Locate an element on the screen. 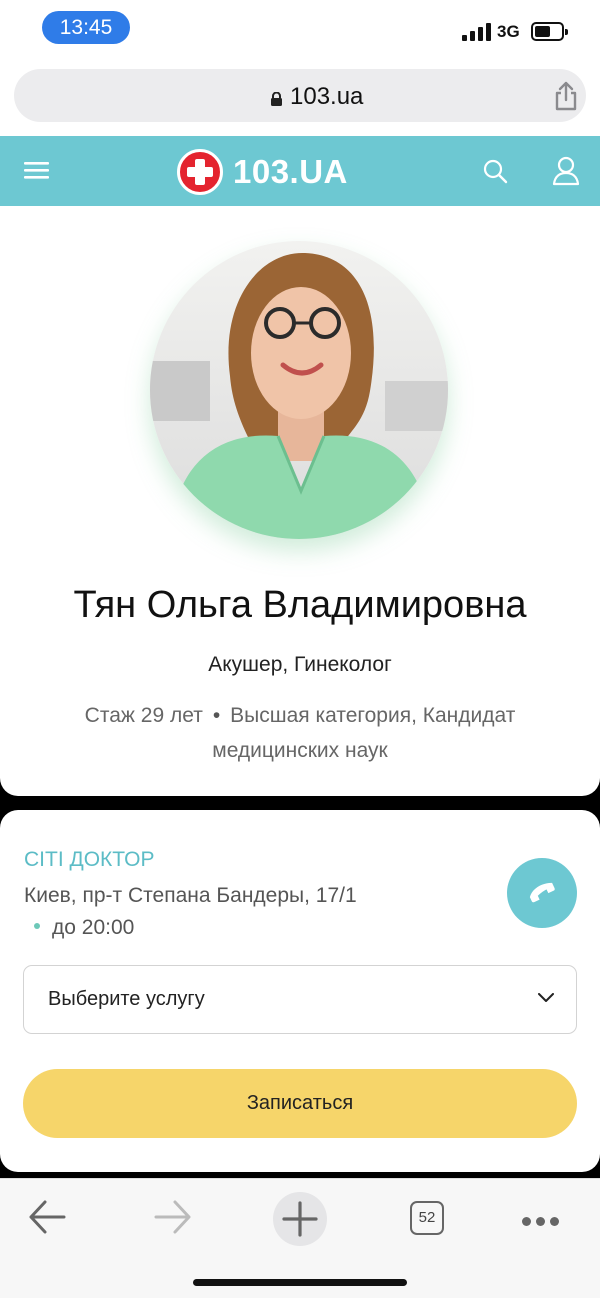 Image resolution: width=600 pixels, height=1298 pixels. clinic-hours: до 20:00 is located at coordinates (84, 928).